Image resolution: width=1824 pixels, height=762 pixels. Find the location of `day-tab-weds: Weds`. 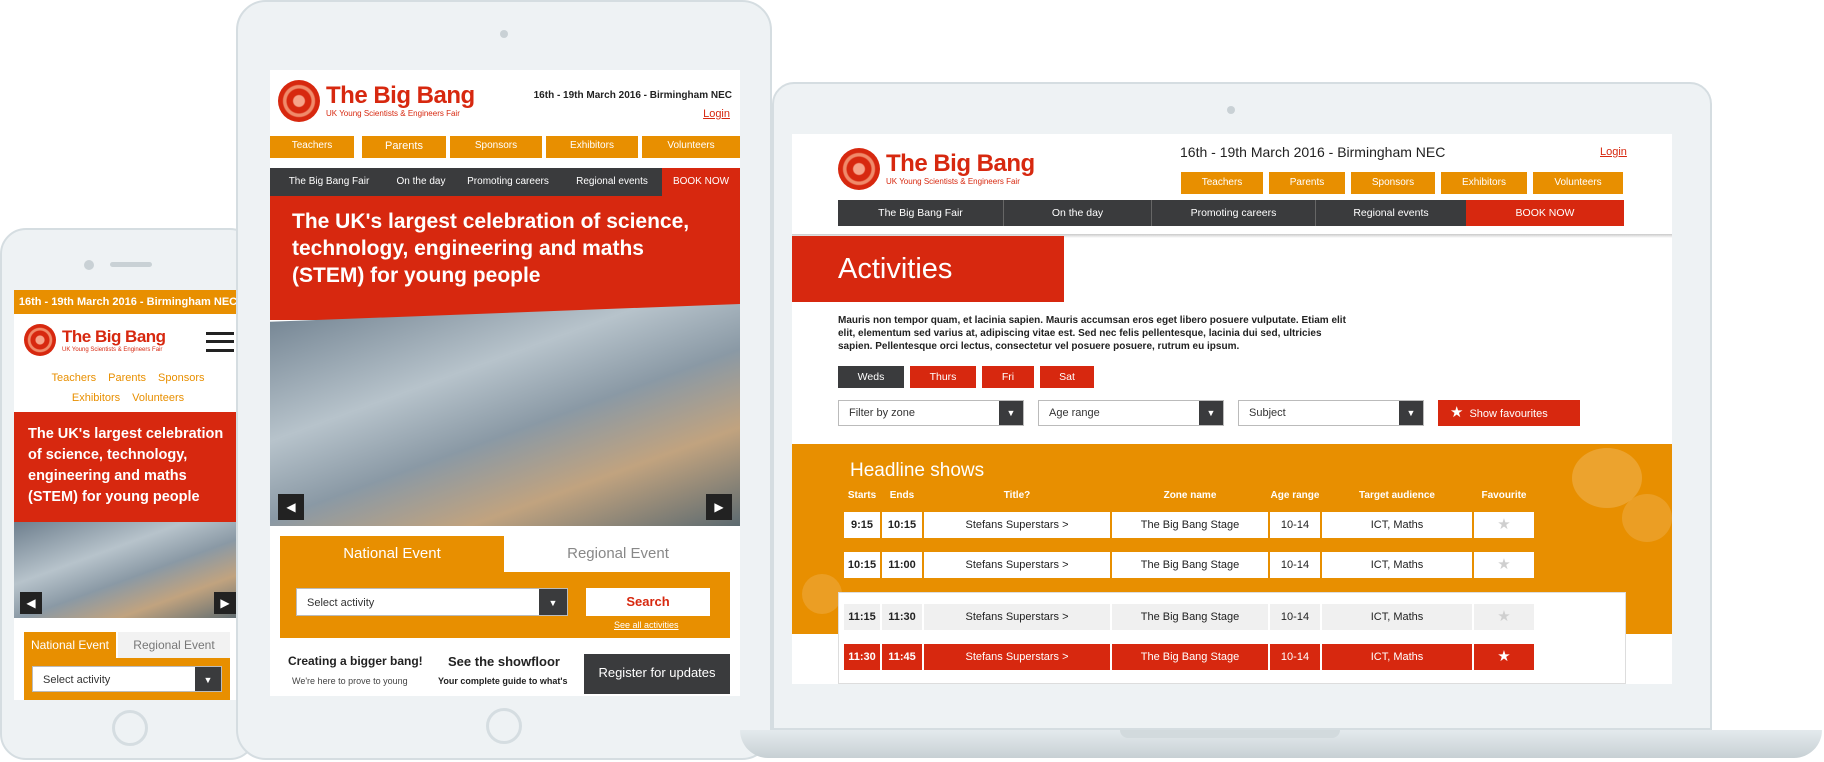

day-tab-weds: Weds is located at coordinates (871, 377).